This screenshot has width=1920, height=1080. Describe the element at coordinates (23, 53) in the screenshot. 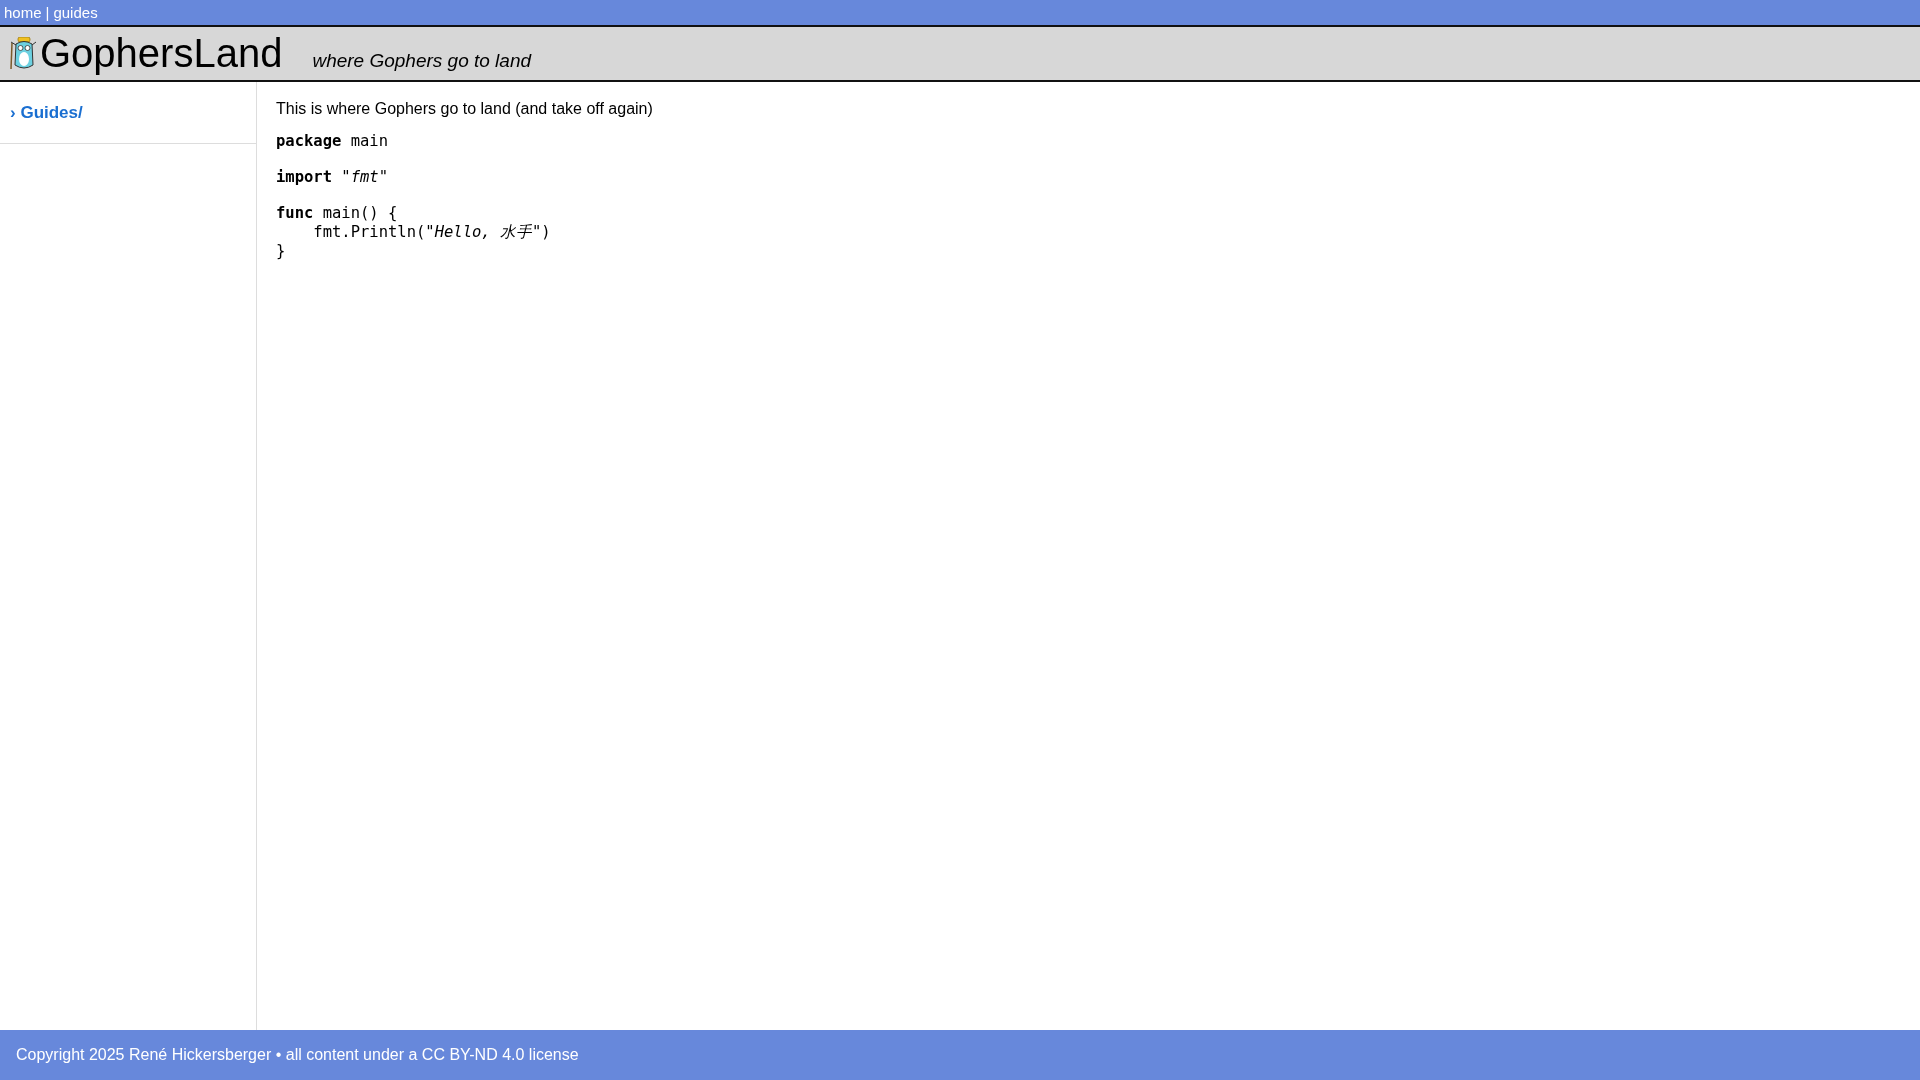

I see `gopher-icon` at that location.